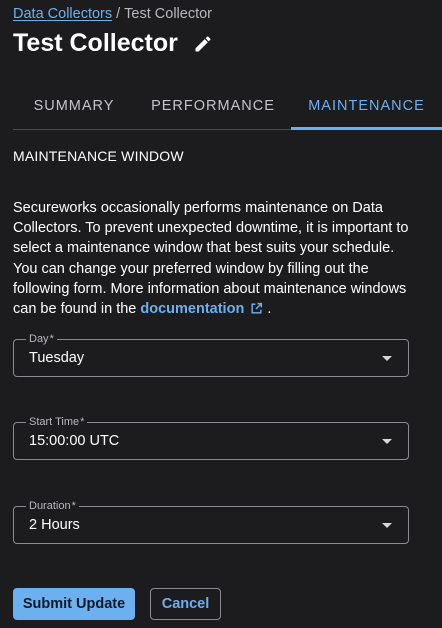 This screenshot has height=628, width=442. What do you see at coordinates (256, 307) in the screenshot?
I see `external-link-icon` at bounding box center [256, 307].